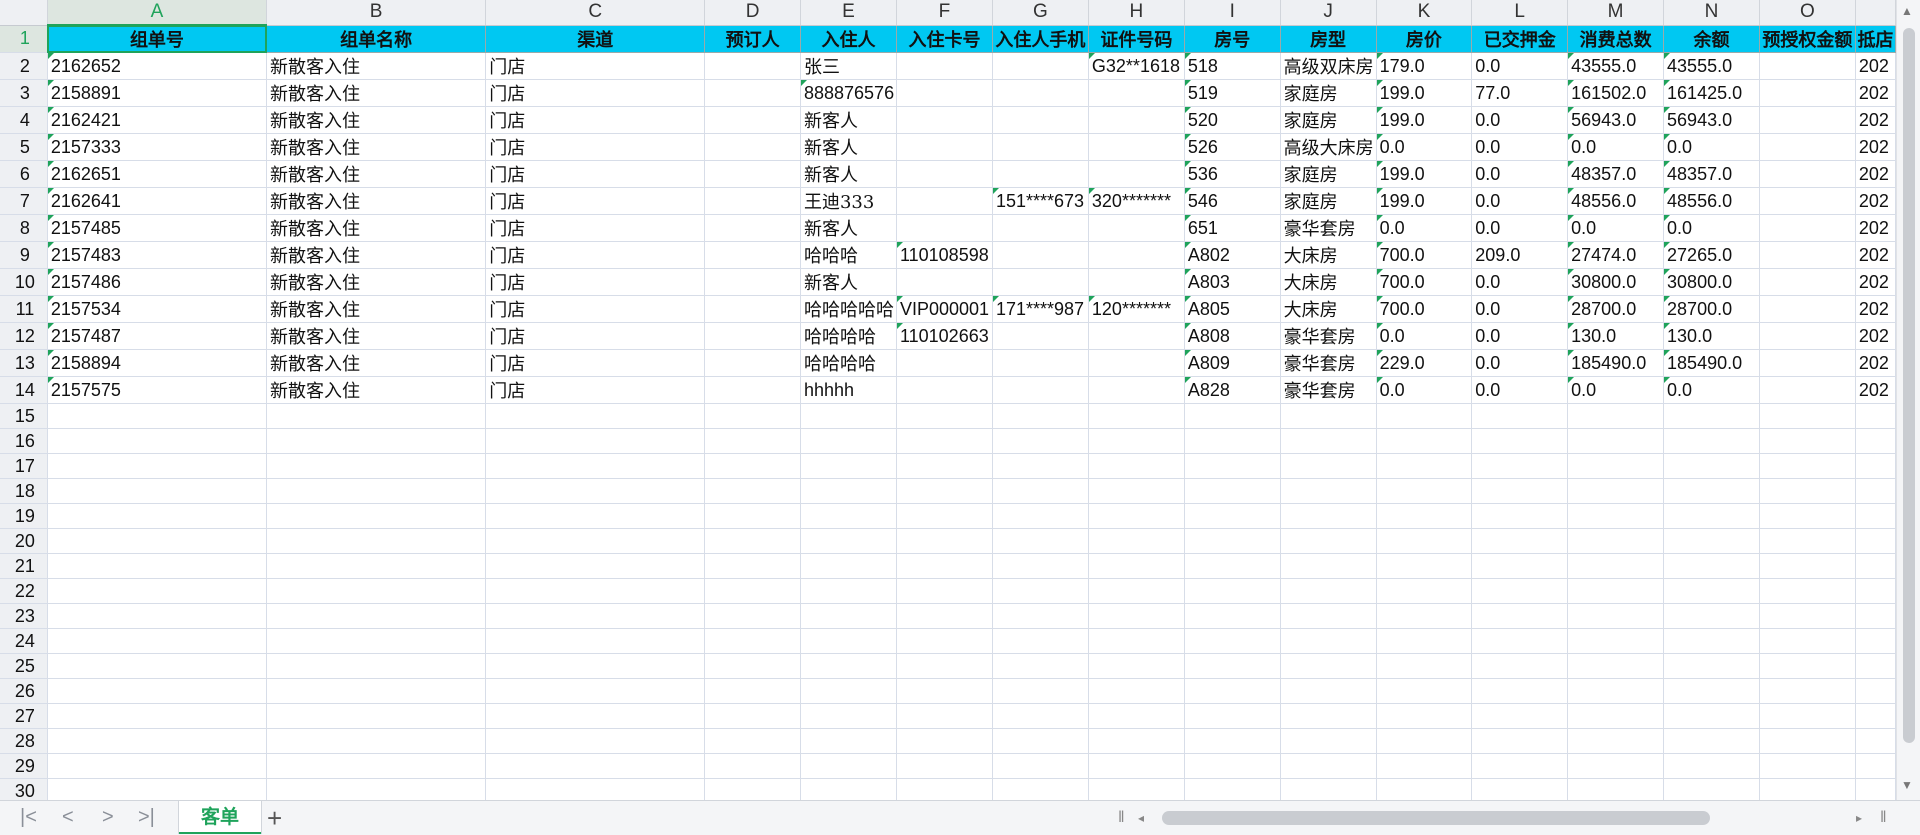 The image size is (1920, 835). Describe the element at coordinates (848, 228) in the screenshot. I see `cell: 新客人` at that location.